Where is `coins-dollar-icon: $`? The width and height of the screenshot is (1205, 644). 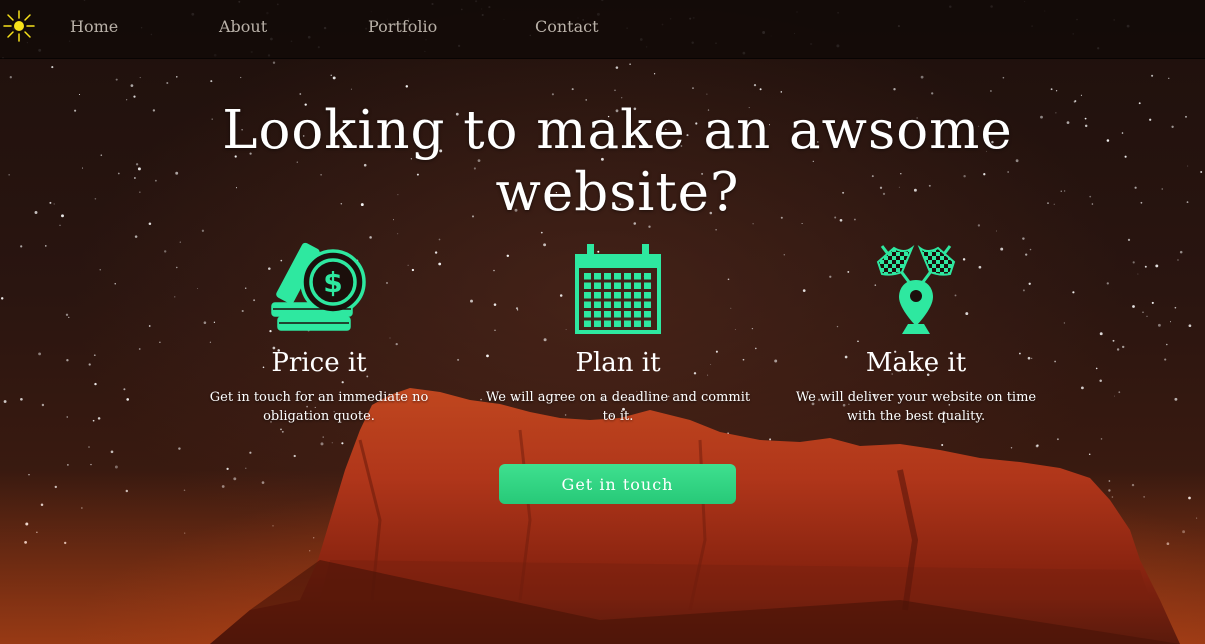
coins-dollar-icon: $ is located at coordinates (318, 286).